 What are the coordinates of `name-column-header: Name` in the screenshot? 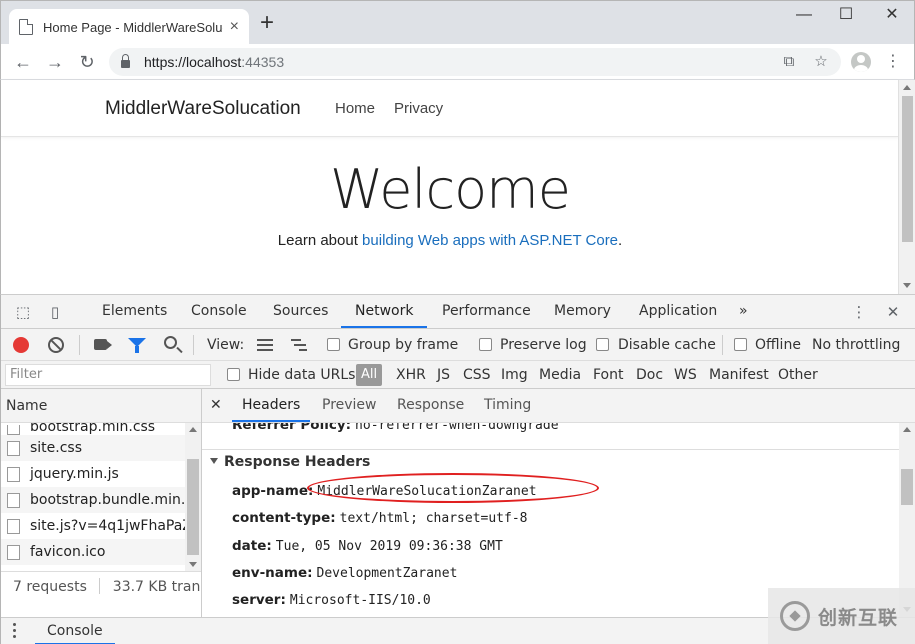 It's located at (101, 406).